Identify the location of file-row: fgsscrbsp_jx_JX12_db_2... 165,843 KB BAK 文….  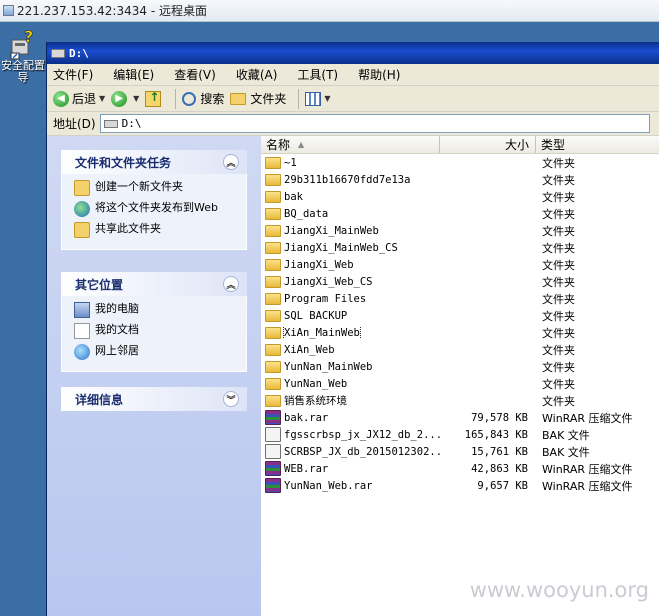
(460, 434).